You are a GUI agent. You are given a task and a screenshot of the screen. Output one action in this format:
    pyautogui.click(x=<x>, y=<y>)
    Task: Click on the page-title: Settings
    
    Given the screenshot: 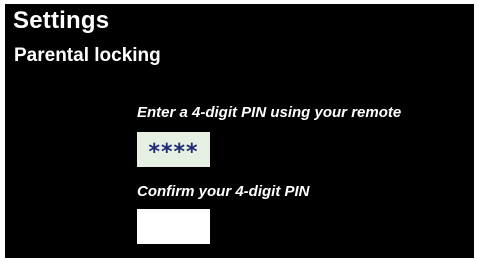 What is the action you would take?
    pyautogui.click(x=61, y=20)
    